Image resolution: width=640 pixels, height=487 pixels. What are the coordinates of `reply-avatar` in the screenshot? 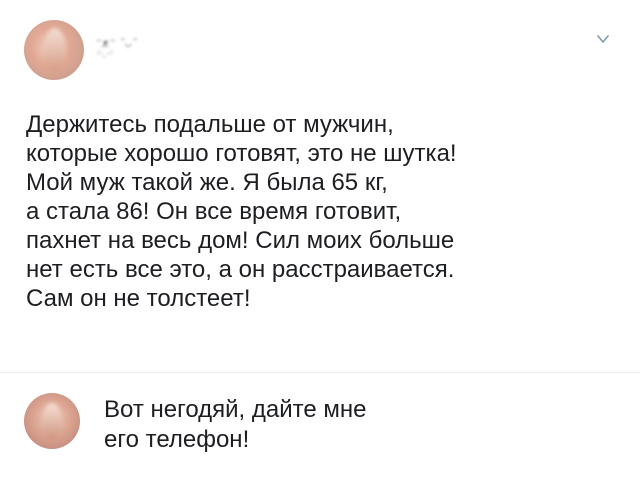 It's located at (52, 421).